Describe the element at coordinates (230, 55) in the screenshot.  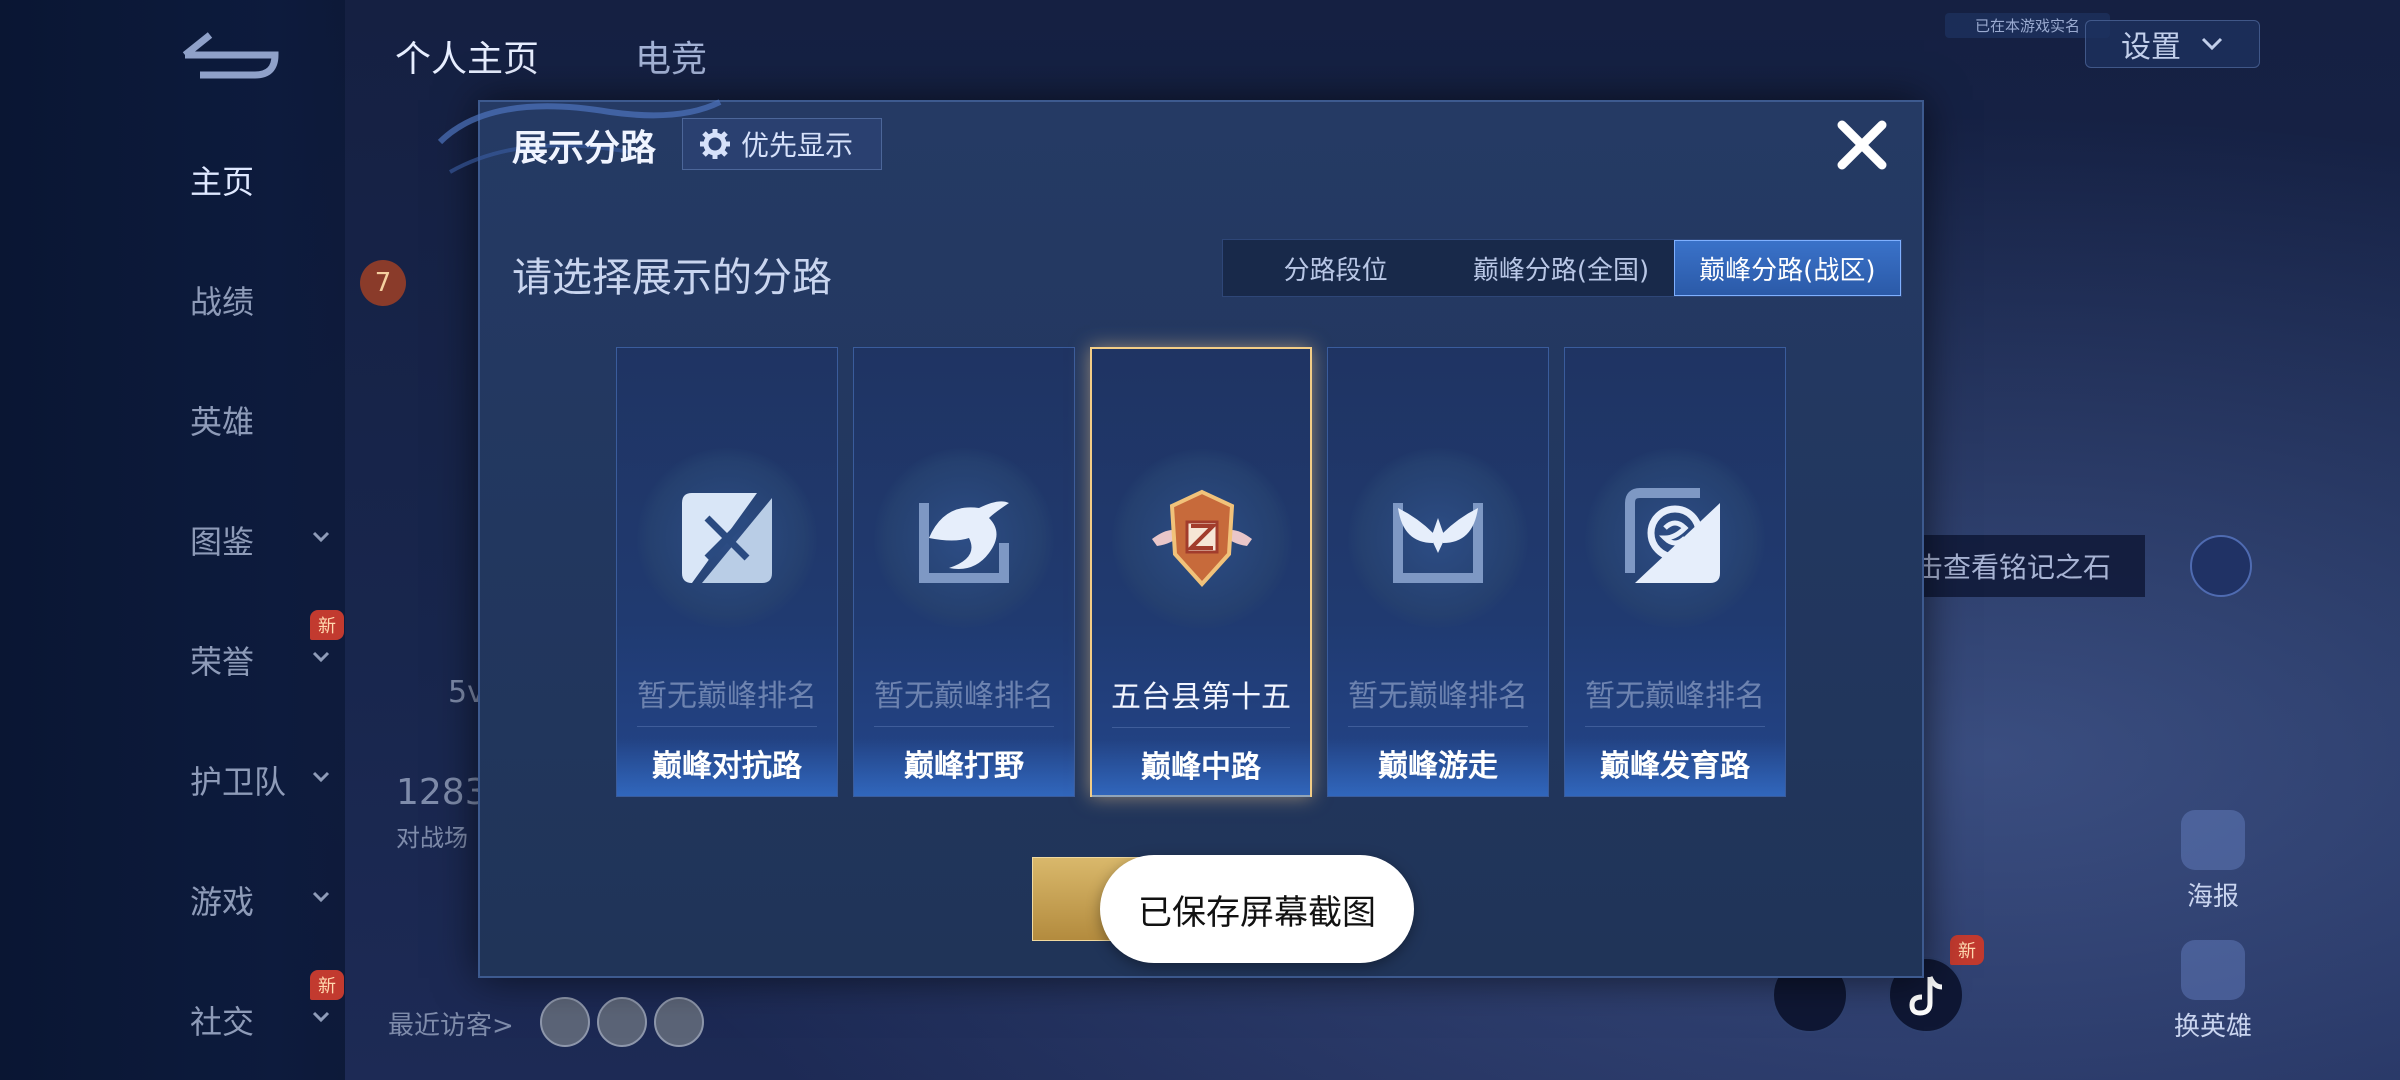
I see `back-arrow-icon` at that location.